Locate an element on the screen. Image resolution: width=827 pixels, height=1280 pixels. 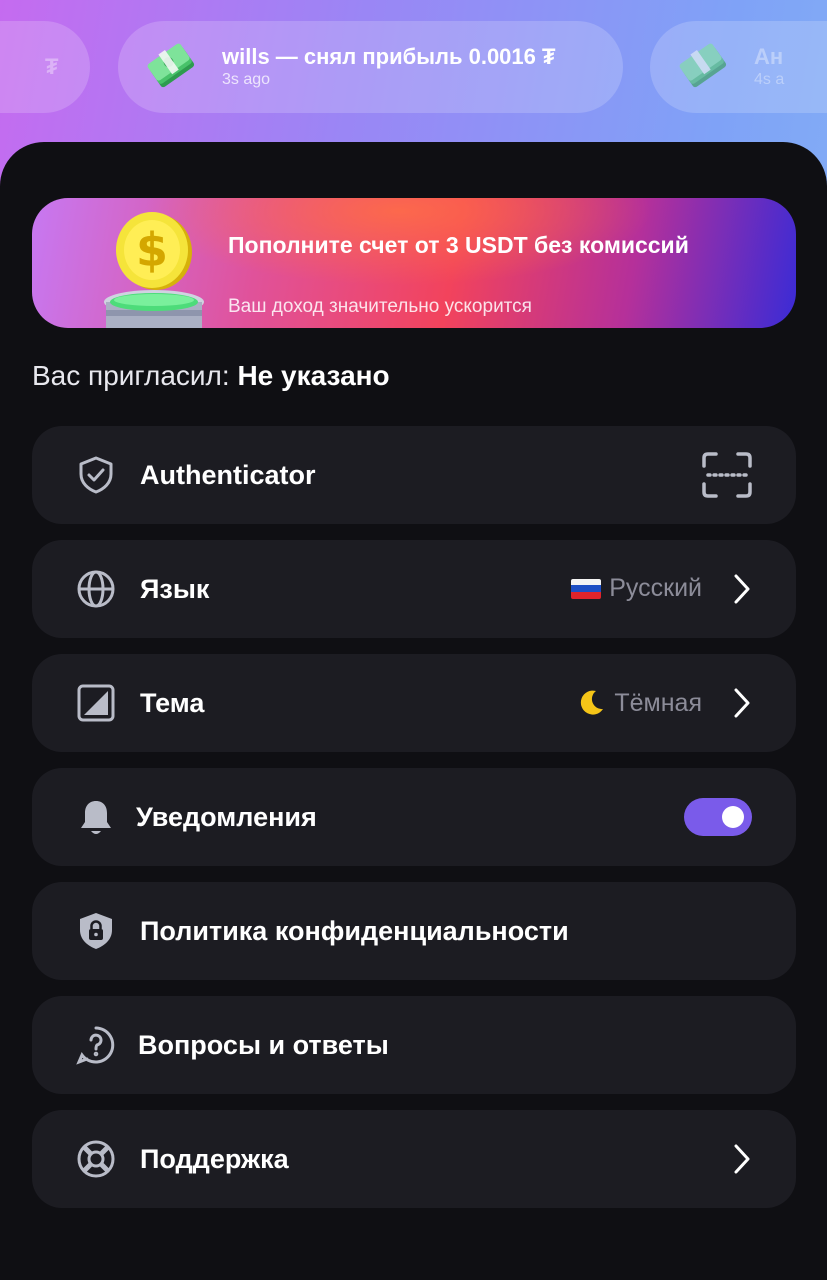
ticker-item-time: 3s ago is located at coordinates (246, 79).